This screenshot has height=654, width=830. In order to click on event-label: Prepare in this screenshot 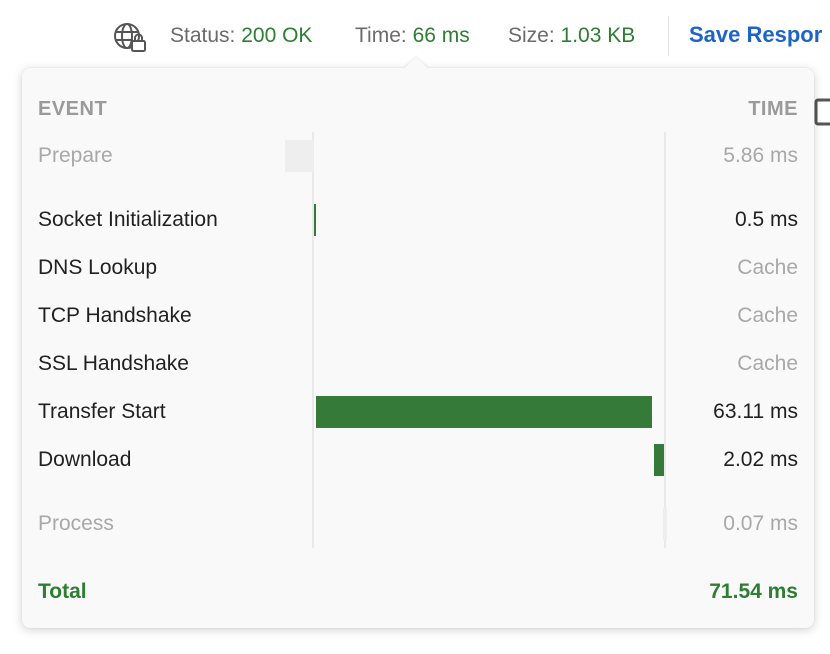, I will do `click(75, 155)`.